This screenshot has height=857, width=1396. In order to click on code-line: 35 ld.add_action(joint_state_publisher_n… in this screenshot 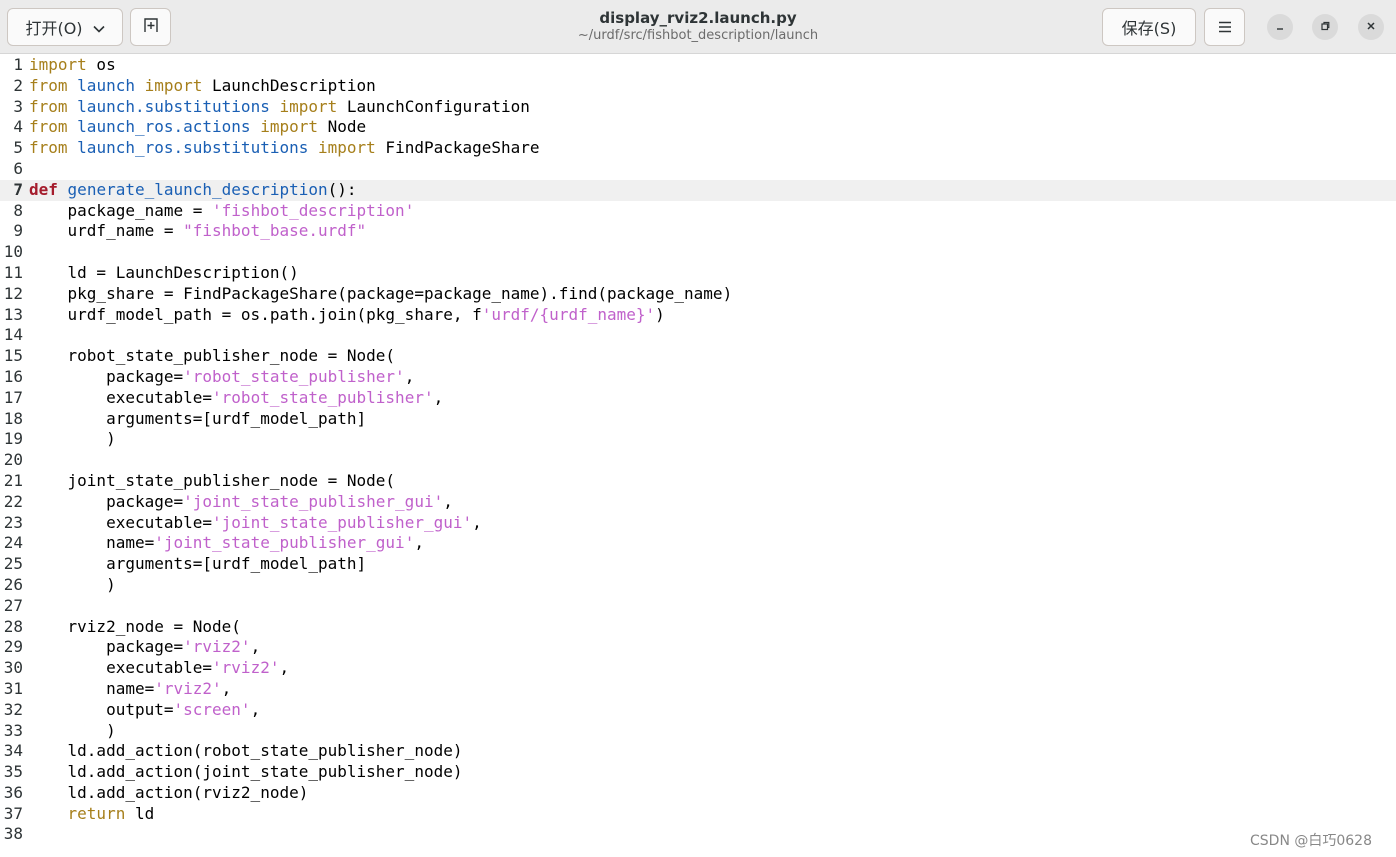, I will do `click(698, 772)`.